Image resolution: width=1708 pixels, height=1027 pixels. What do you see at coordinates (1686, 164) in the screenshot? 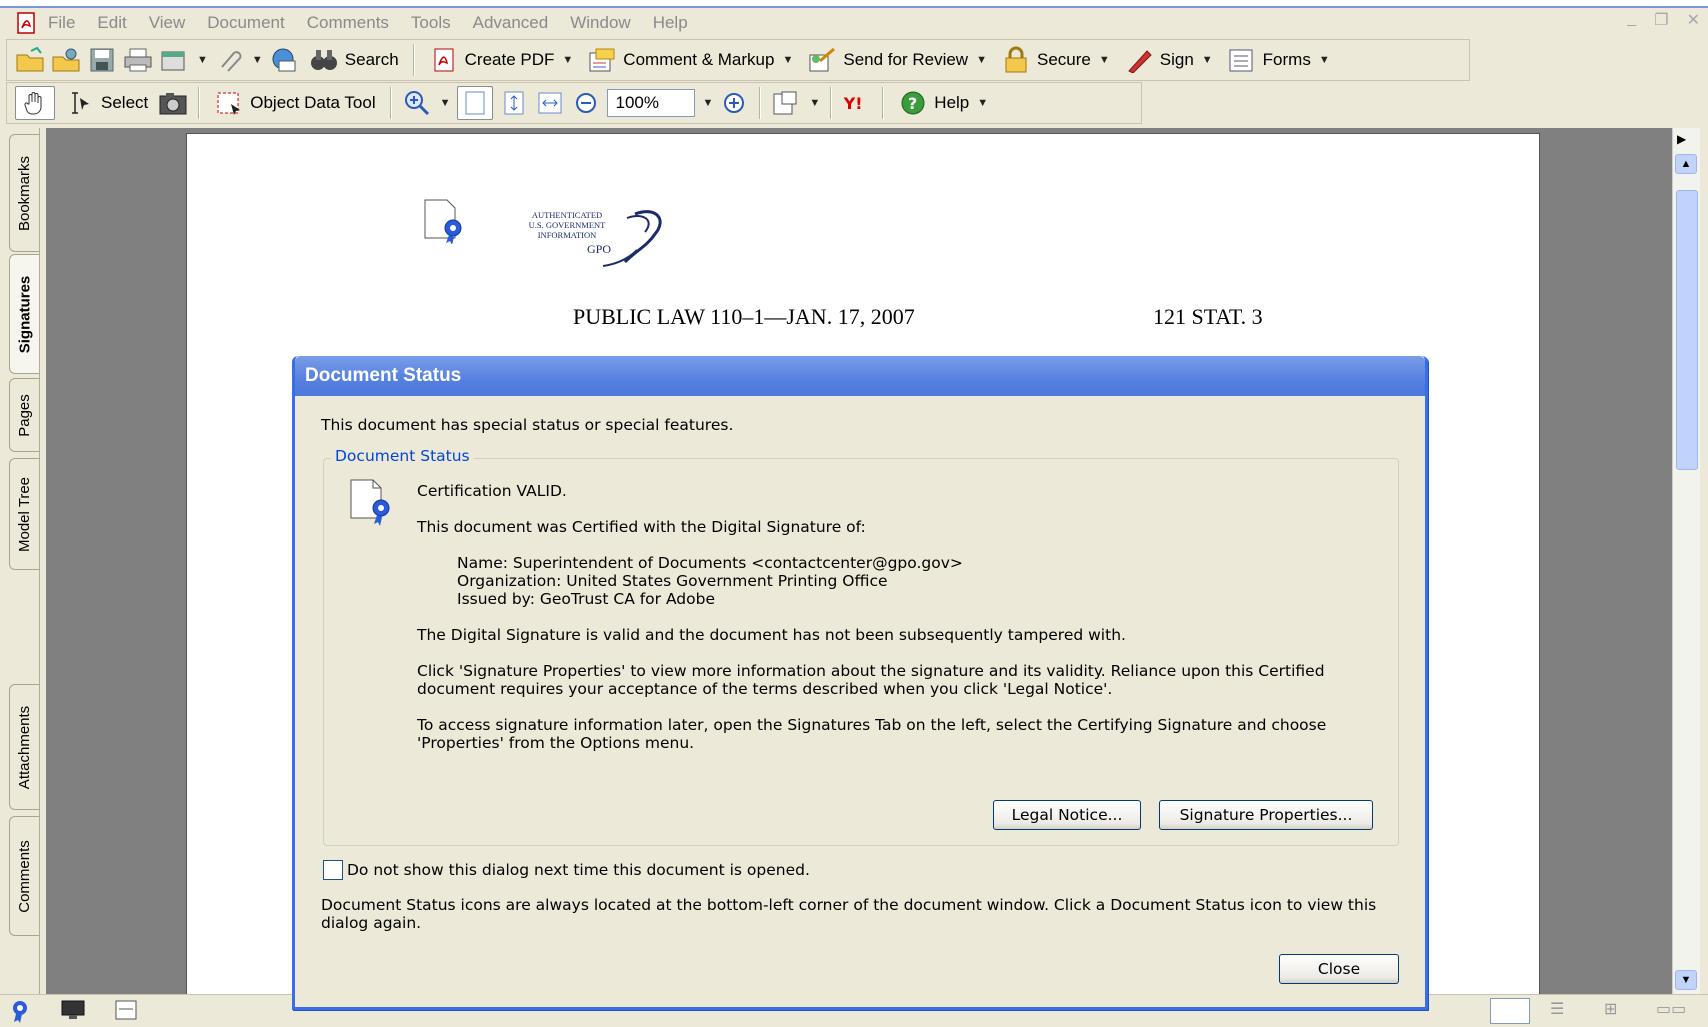
I see `scroll-up-icon: ▲` at bounding box center [1686, 164].